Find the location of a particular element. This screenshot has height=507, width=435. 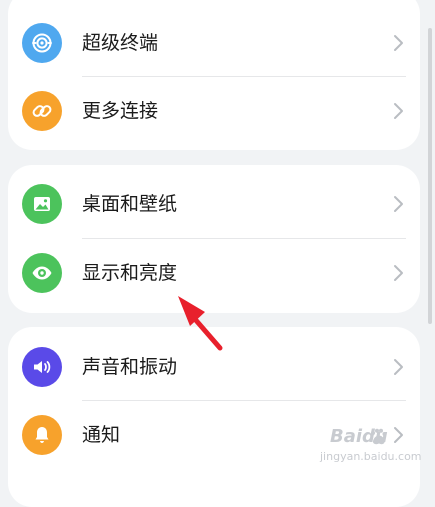

baidu-watermark: Baidu jingyan.baidu.com is located at coordinates (374, 451).